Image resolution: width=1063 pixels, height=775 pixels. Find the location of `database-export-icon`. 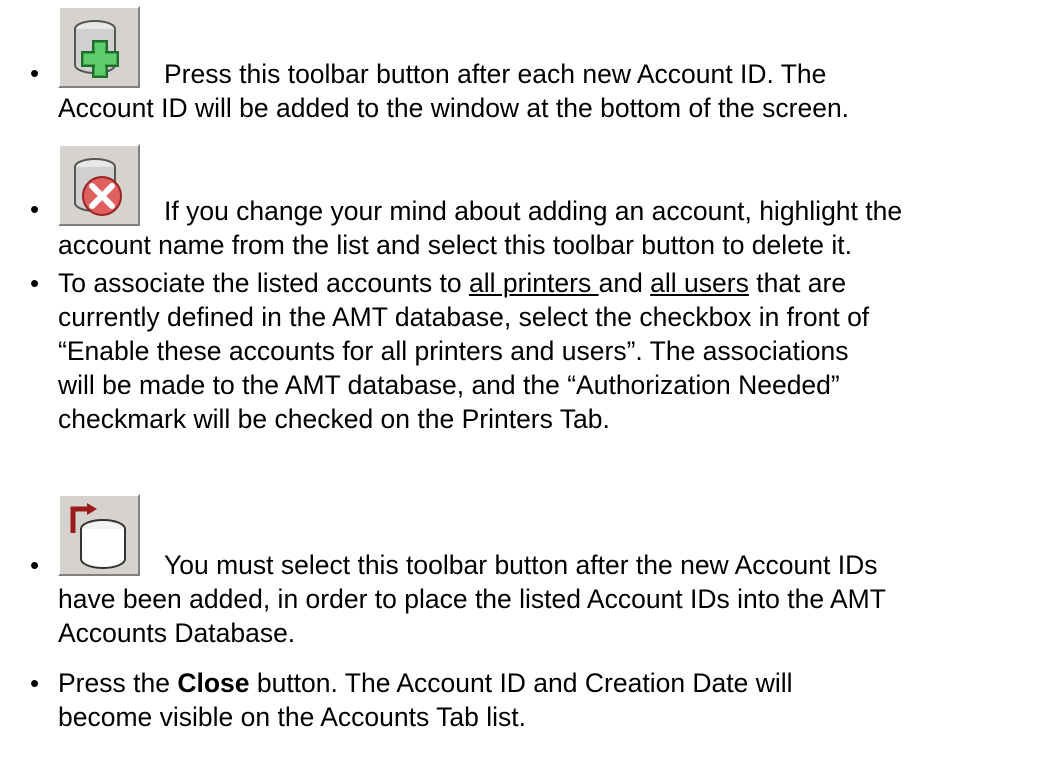

database-export-icon is located at coordinates (99, 535).